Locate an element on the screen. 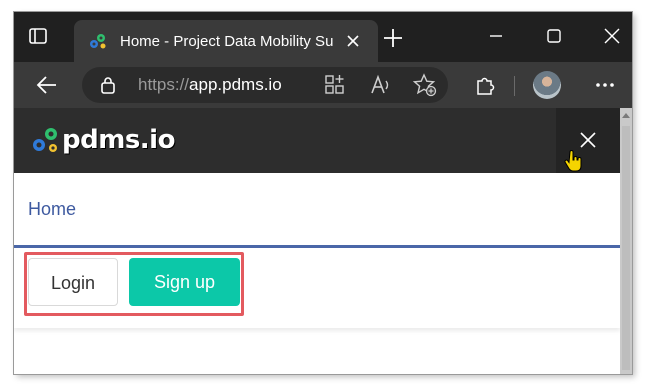 This screenshot has height=386, width=648. more-icon is located at coordinates (605, 85).